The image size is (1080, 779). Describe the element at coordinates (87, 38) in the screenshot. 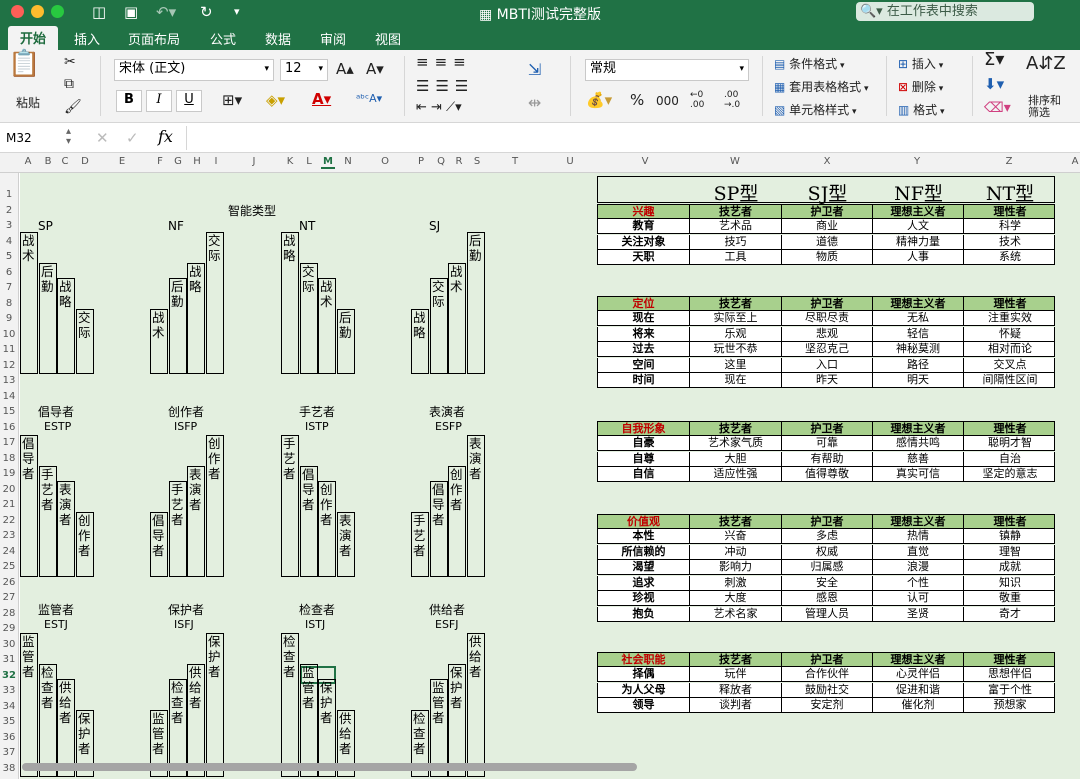

I see `tab-1: 插入` at that location.